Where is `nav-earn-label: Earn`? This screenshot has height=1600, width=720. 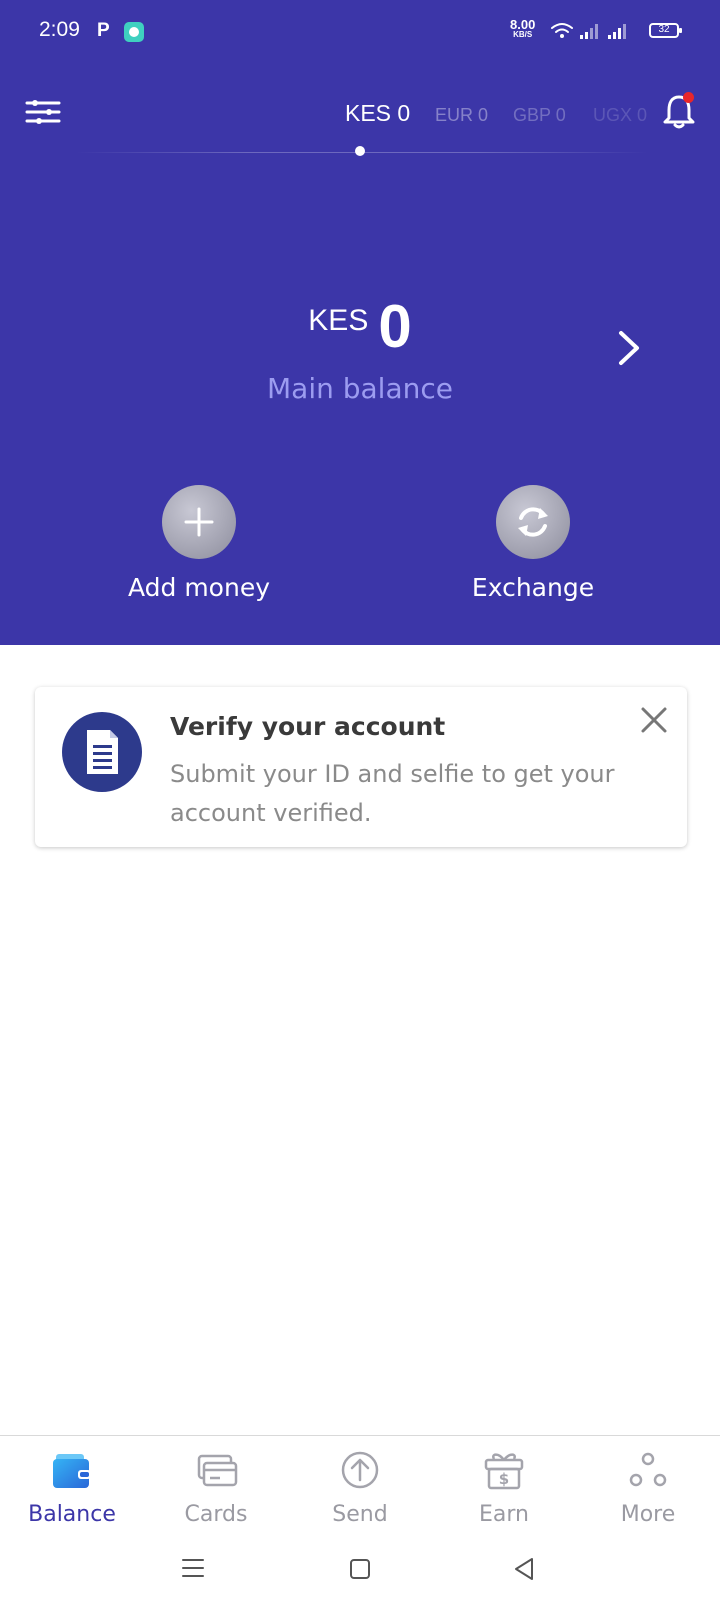 nav-earn-label: Earn is located at coordinates (504, 1514).